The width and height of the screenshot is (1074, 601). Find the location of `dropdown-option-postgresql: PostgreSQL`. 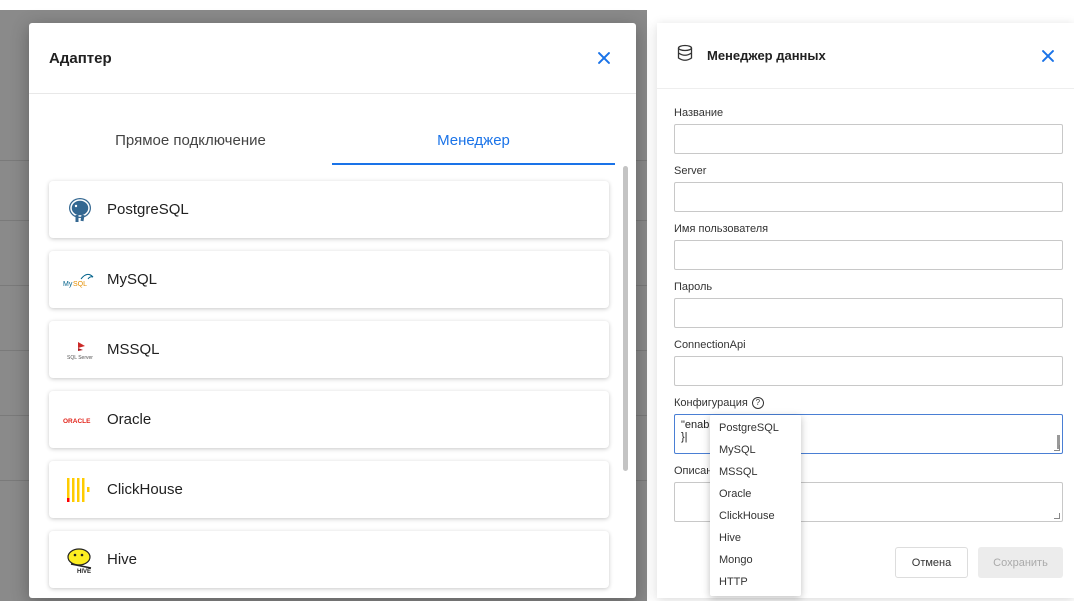

dropdown-option-postgresql: PostgreSQL is located at coordinates (755, 428).